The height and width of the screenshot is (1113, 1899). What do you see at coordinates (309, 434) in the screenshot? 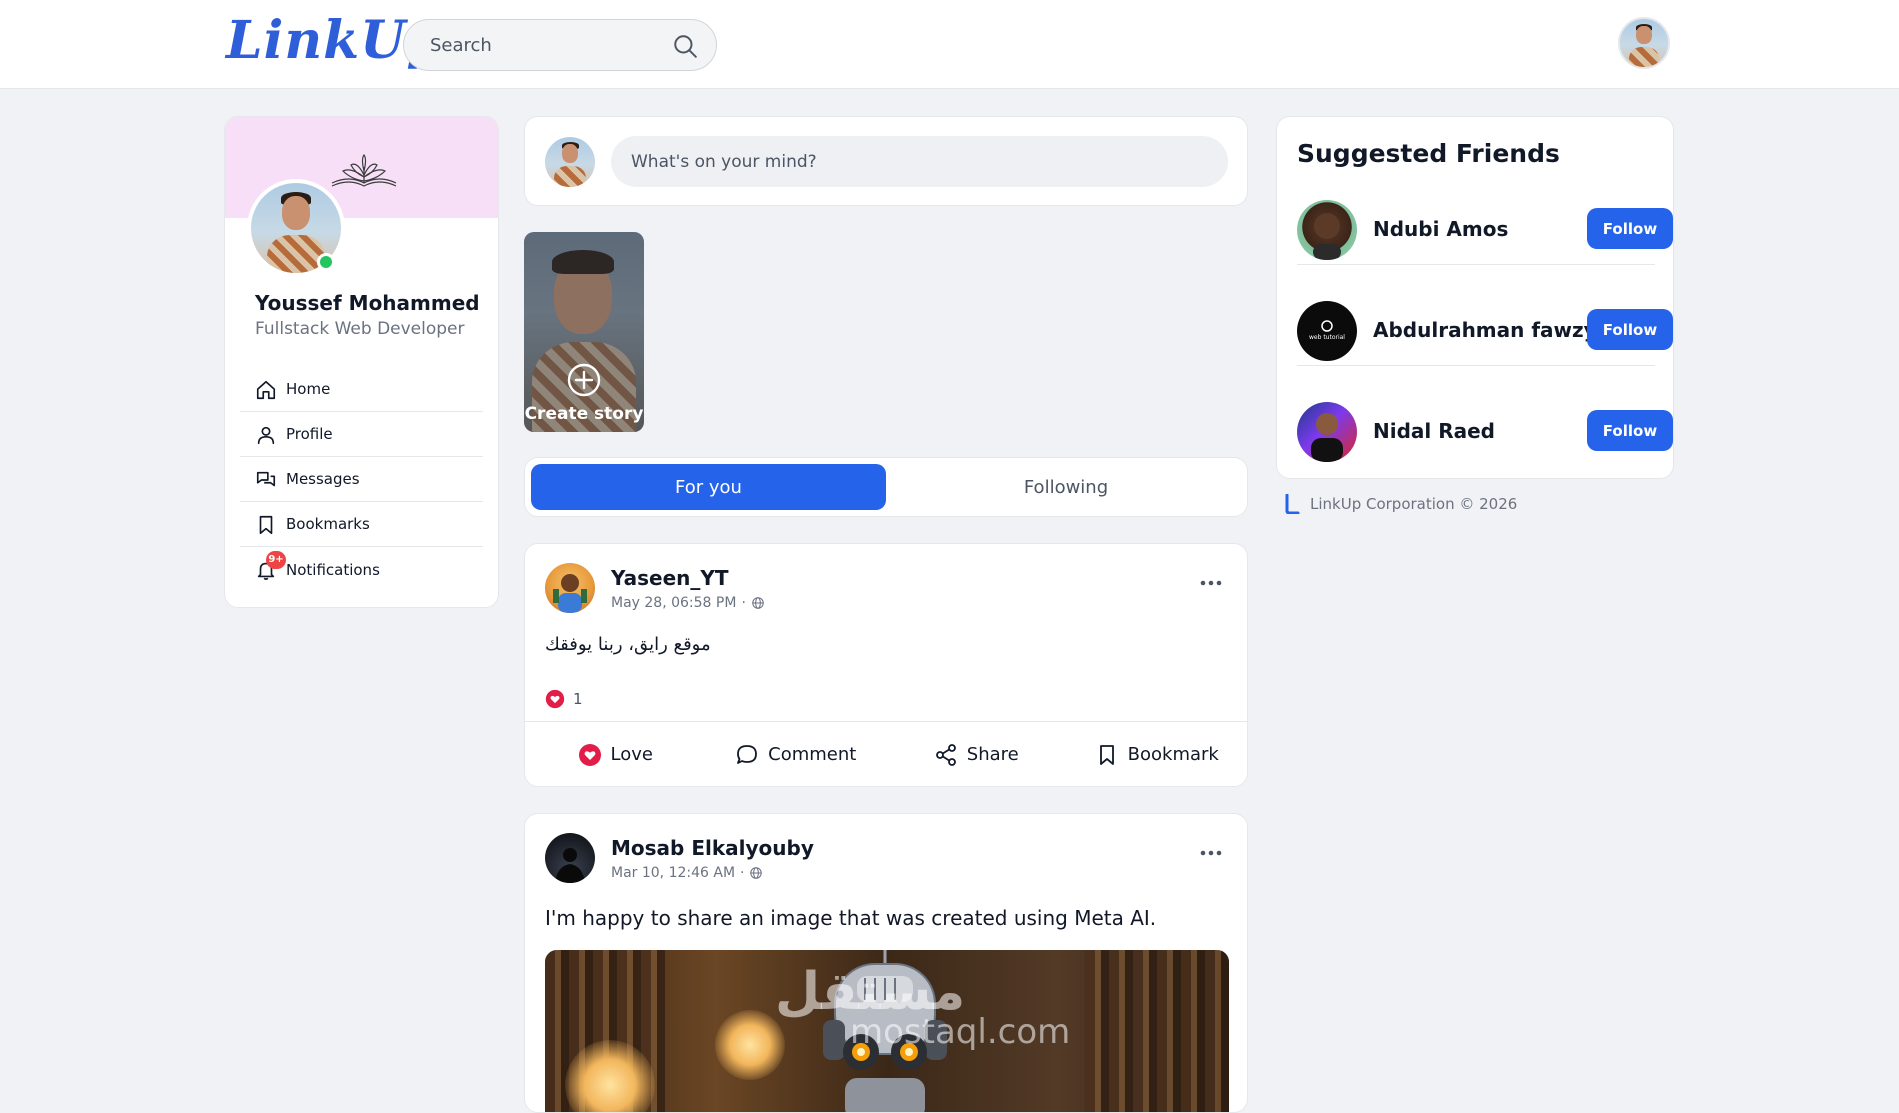
I see `sidebar-item-label: Profile` at bounding box center [309, 434].